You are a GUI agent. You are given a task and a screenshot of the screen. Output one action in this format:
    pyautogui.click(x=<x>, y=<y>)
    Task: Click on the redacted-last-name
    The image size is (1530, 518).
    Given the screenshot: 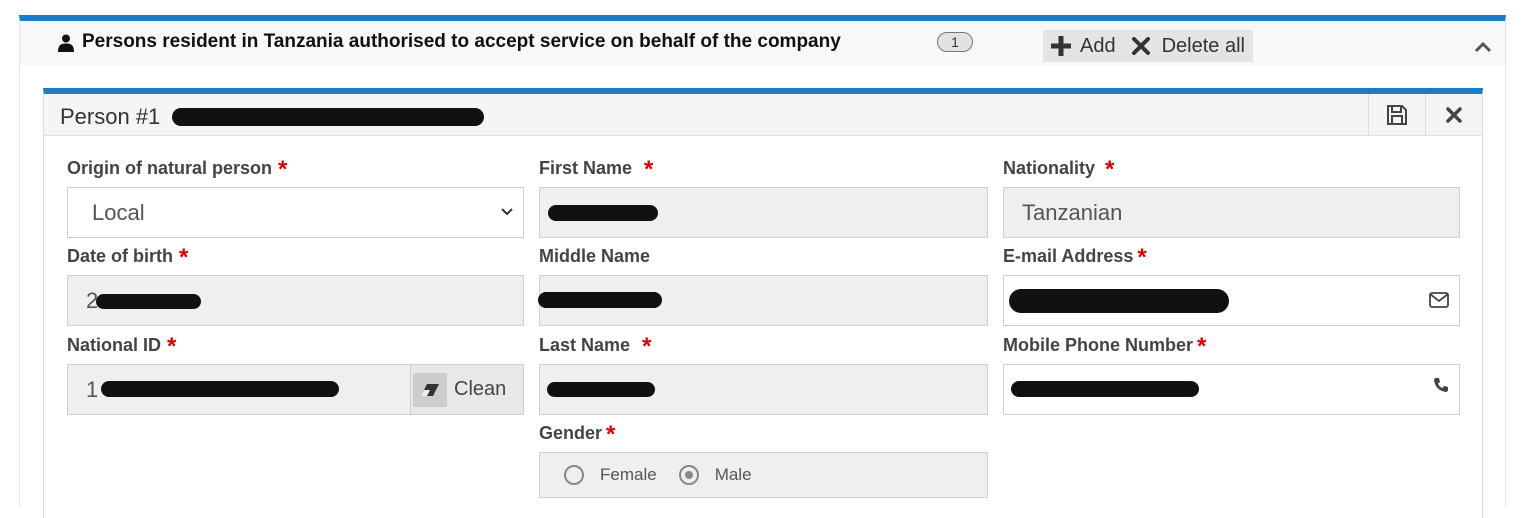 What is the action you would take?
    pyautogui.click(x=601, y=389)
    